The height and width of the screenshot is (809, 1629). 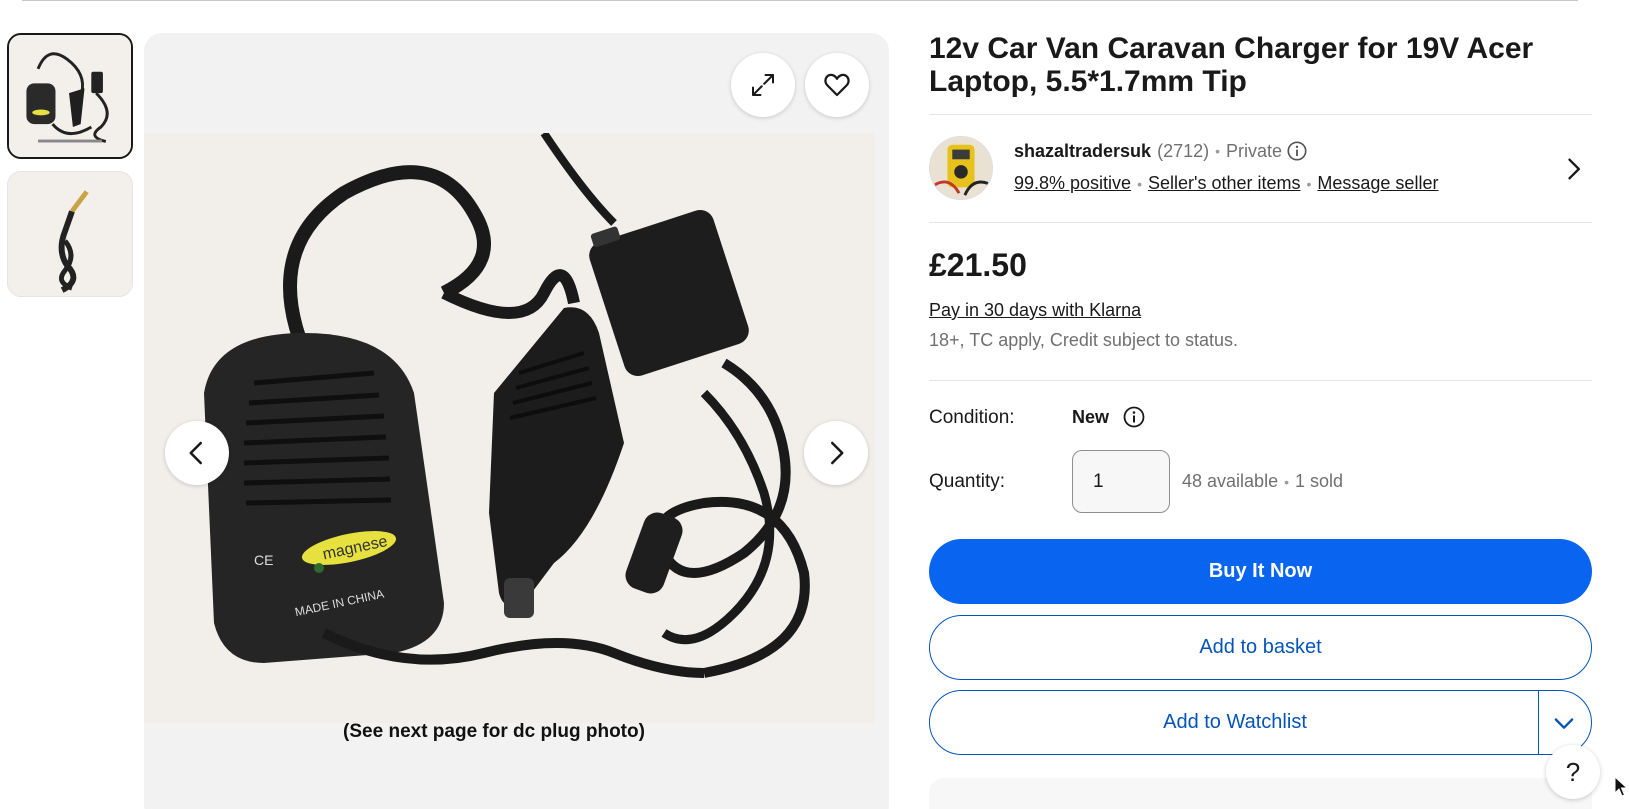 I want to click on watch-heart-button, so click(x=837, y=85).